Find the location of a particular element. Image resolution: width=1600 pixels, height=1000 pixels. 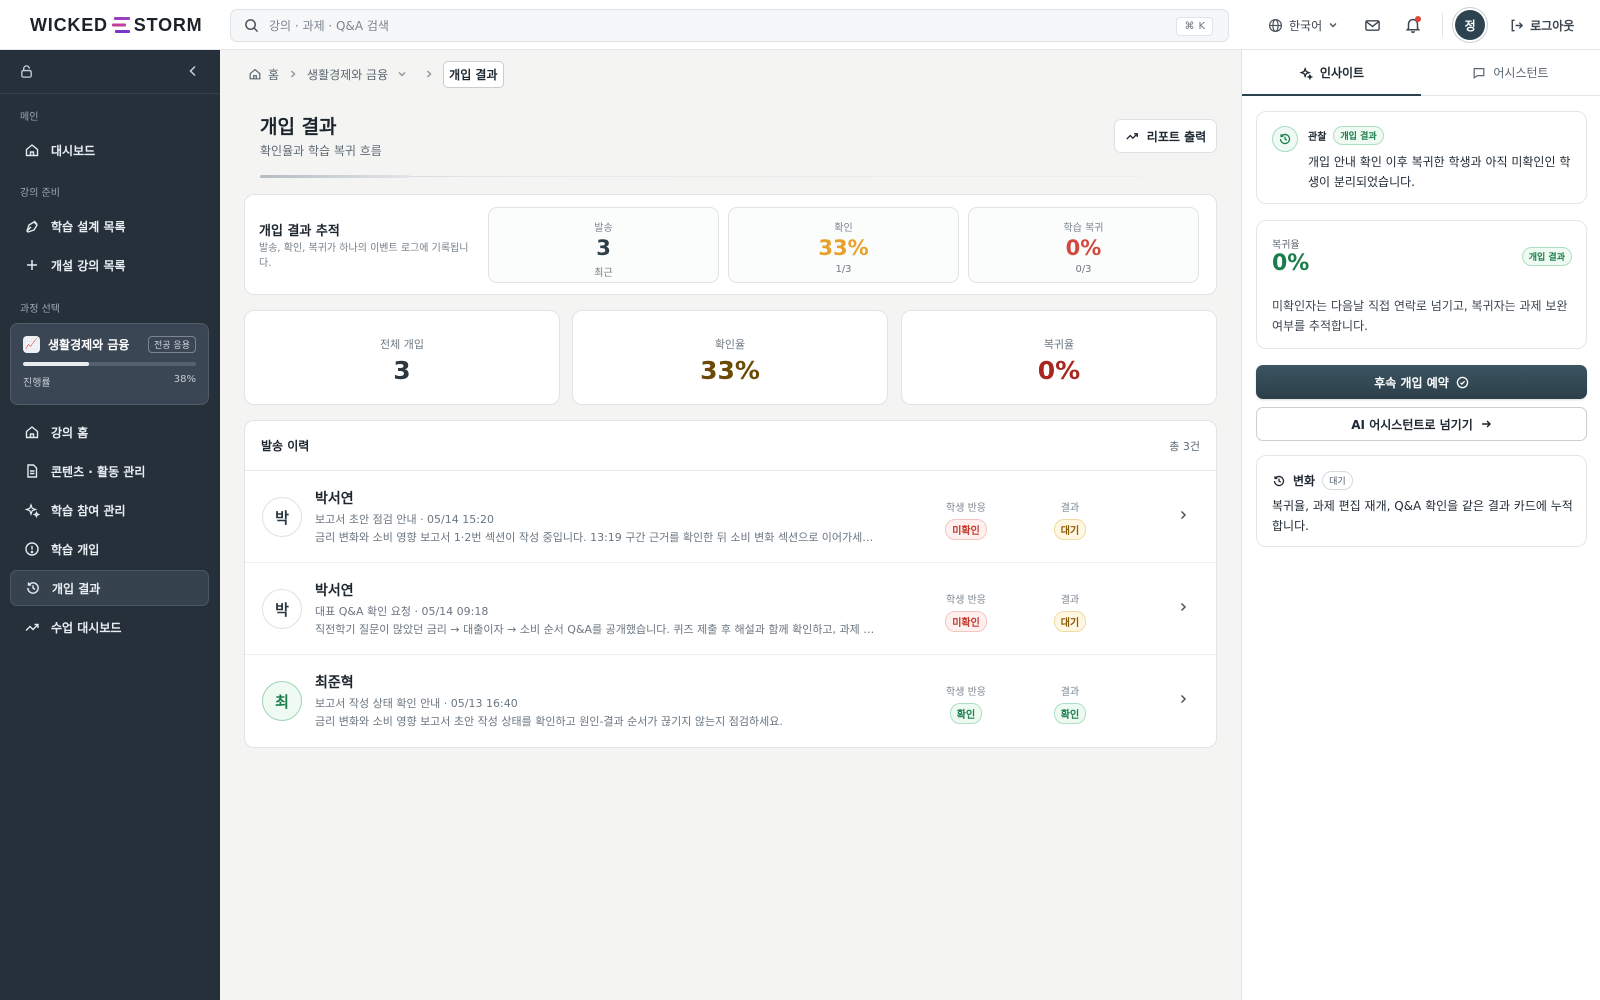

plus-icon is located at coordinates (32, 265).